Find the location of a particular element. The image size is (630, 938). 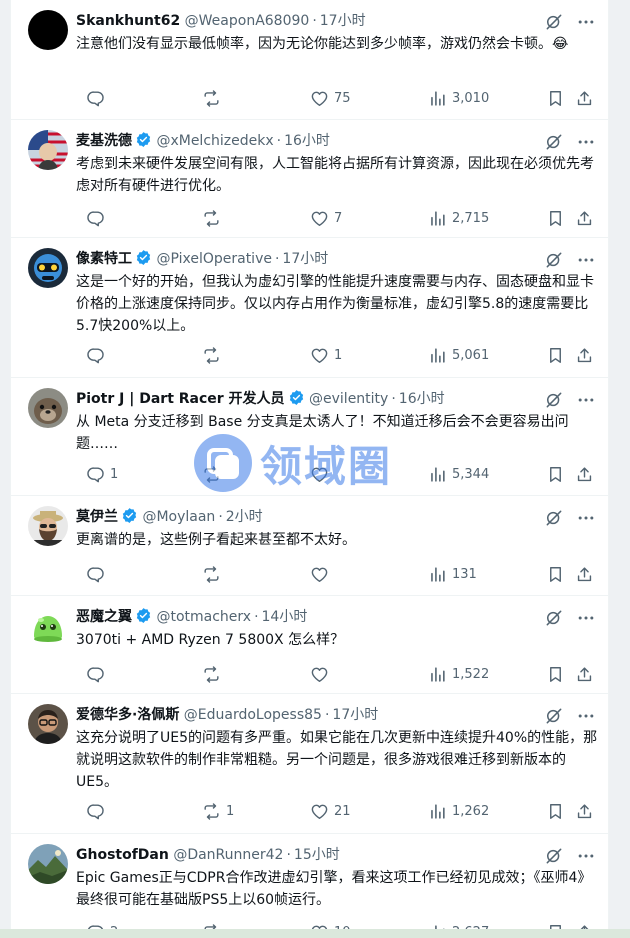

display-name: Skankhunt62 is located at coordinates (128, 21).